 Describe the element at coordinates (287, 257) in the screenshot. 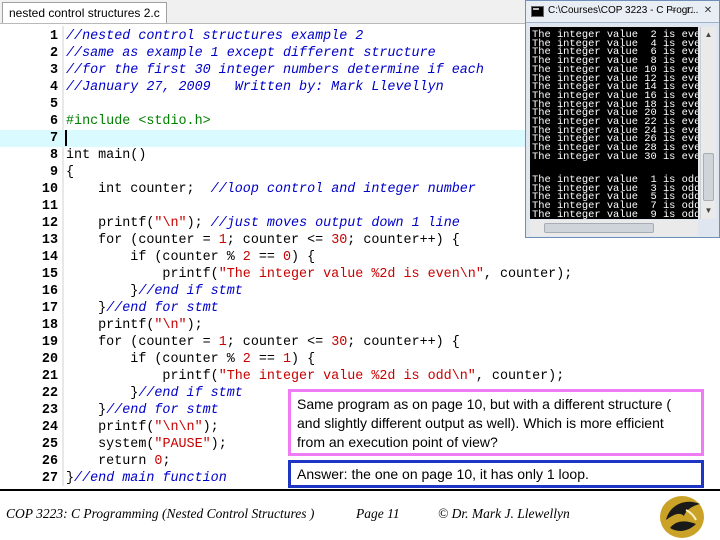

I see `code-token-num: 0` at that location.